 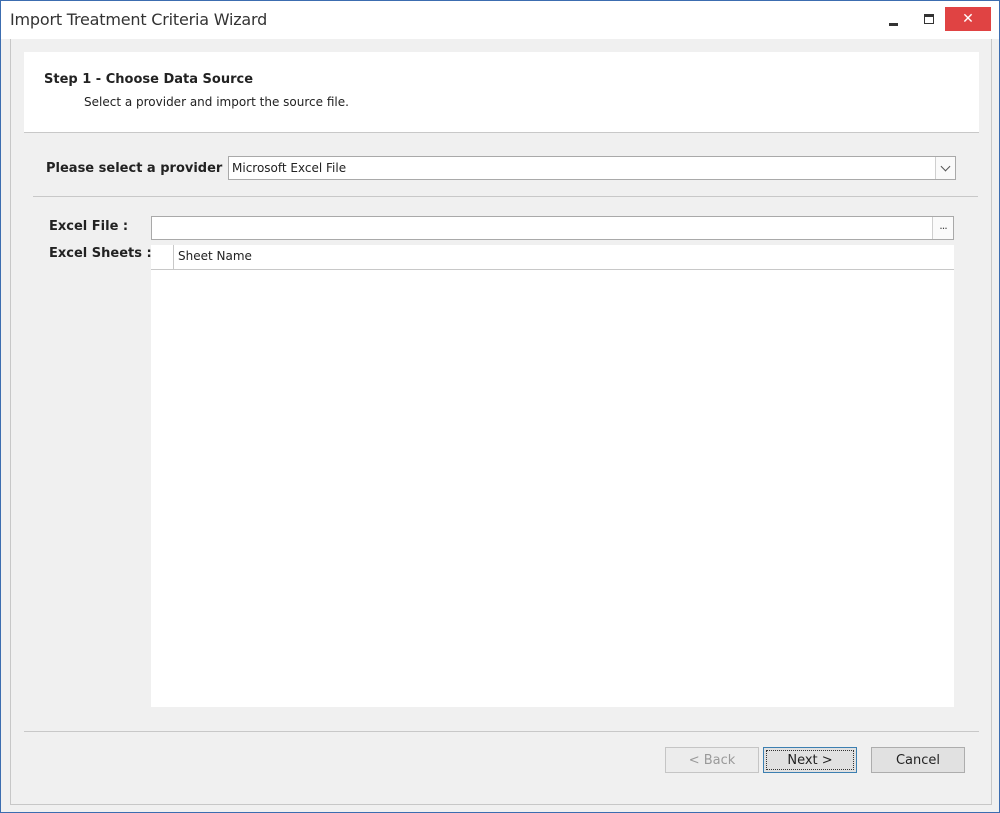 I want to click on divider, so click(x=505, y=196).